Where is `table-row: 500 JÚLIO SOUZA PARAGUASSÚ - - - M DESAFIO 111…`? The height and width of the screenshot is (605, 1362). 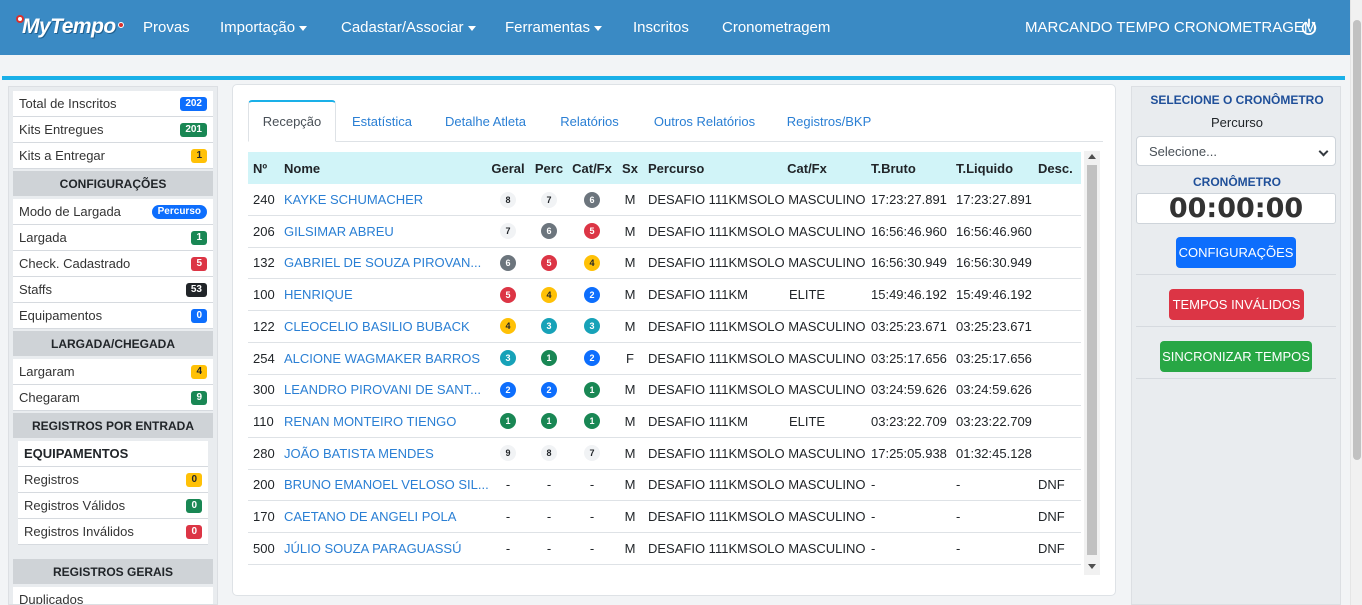
table-row: 500 JÚLIO SOUZA PARAGUASSÚ - - - M DESAFIO 111… is located at coordinates (664, 549).